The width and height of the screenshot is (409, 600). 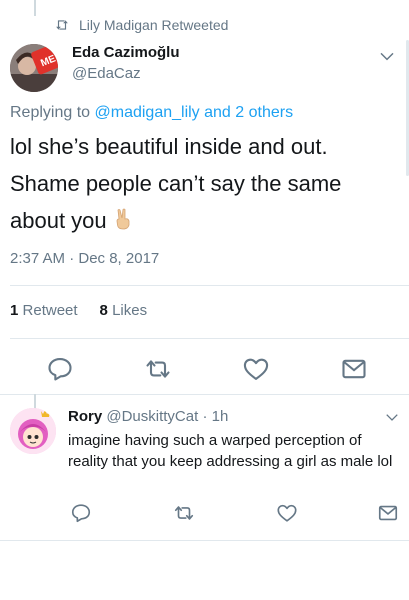 What do you see at coordinates (85, 416) in the screenshot?
I see `reply-author-name: Rory` at bounding box center [85, 416].